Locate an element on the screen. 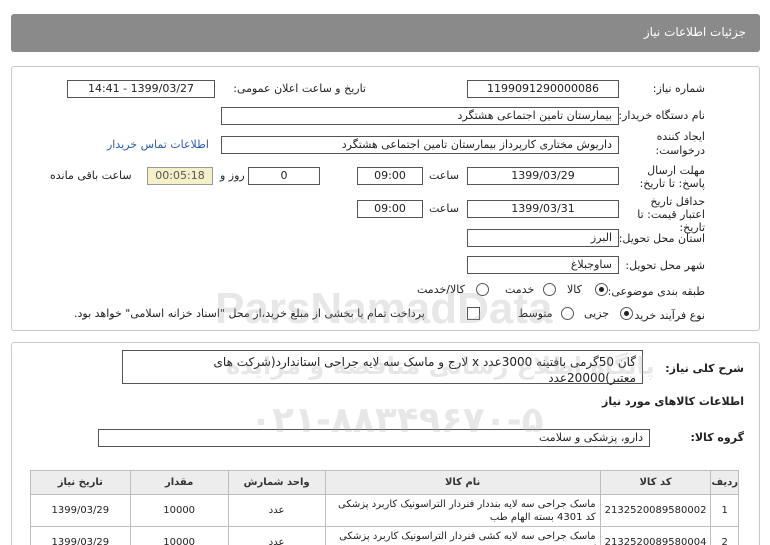  col-code: کد کالا is located at coordinates (655, 482).